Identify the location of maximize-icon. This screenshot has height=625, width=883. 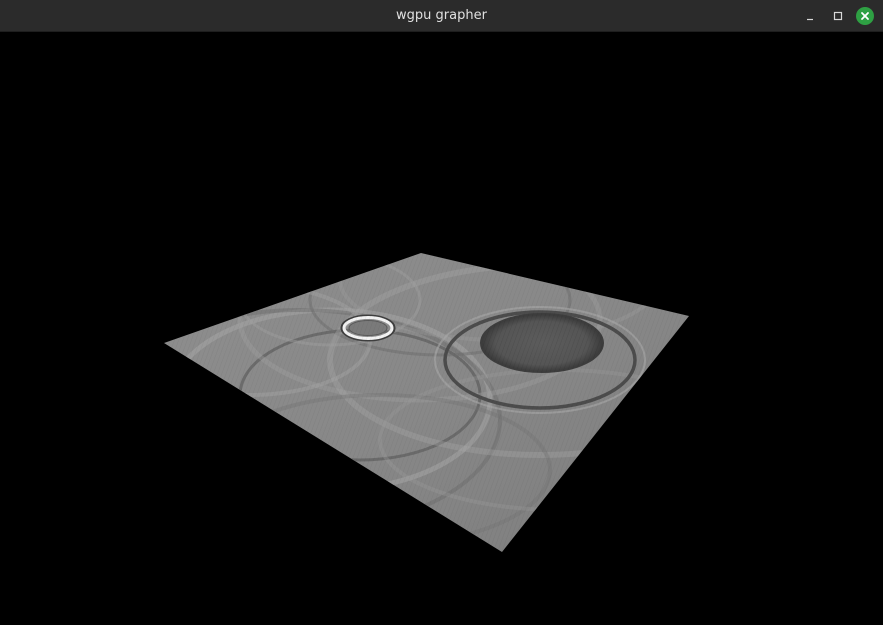
(838, 16).